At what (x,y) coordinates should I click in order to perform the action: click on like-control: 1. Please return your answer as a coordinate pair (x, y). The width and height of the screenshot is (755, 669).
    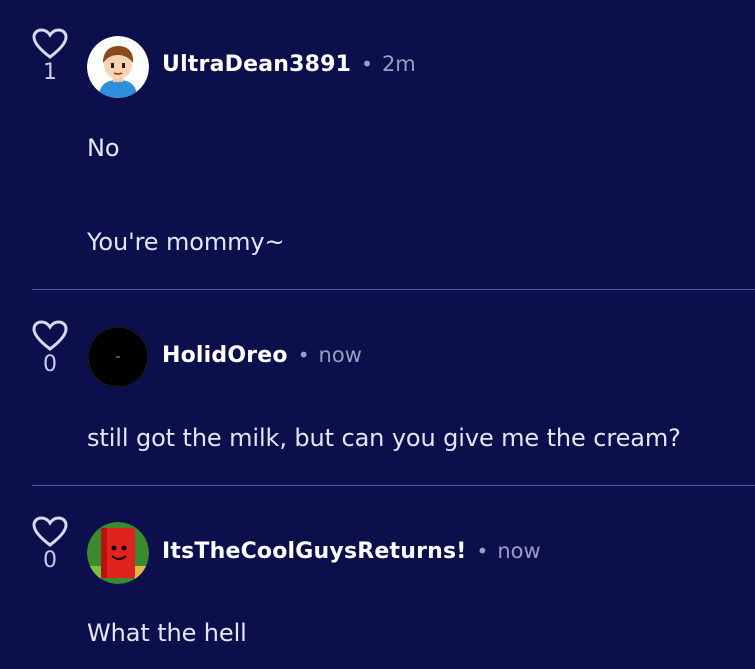
    Looking at the image, I should click on (50, 56).